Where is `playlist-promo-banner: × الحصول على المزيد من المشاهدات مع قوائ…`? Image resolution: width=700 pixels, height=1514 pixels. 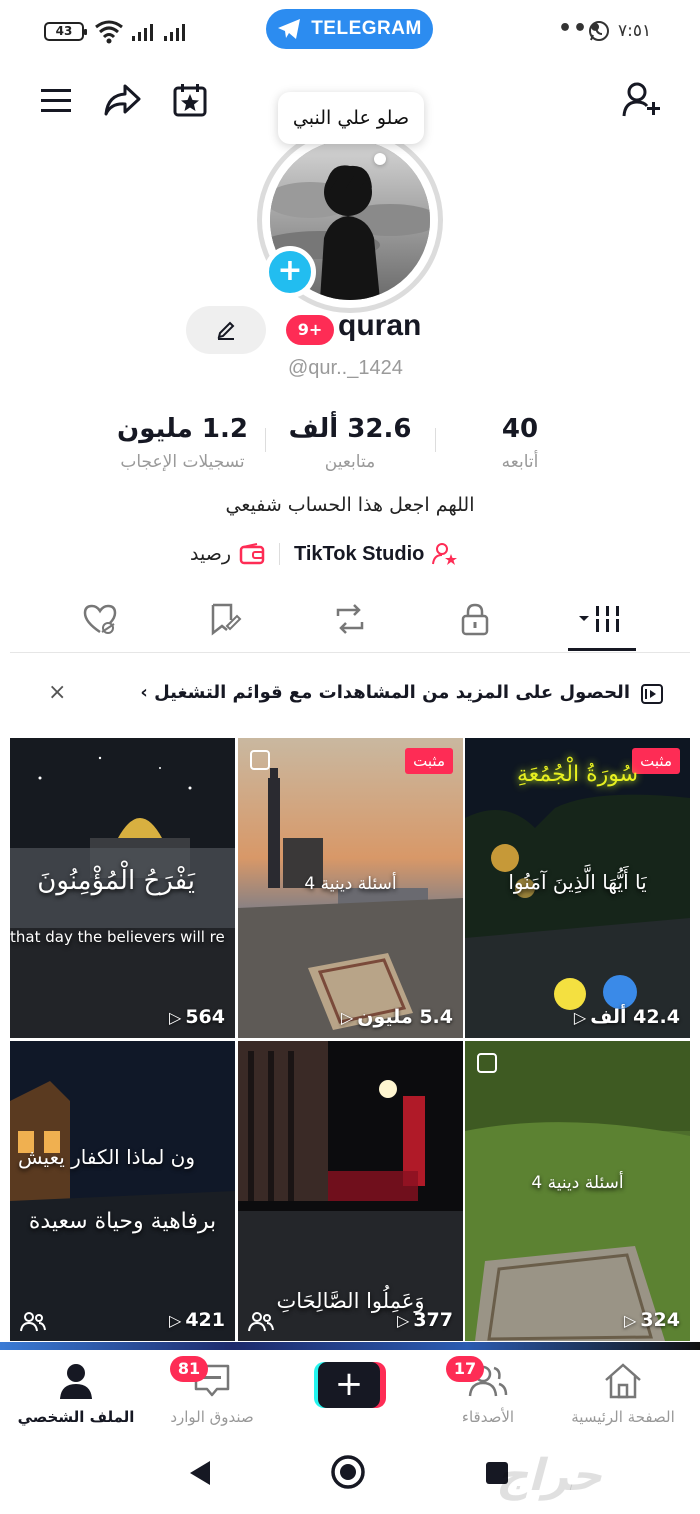 playlist-promo-banner: × الحصول على المزيد من المشاهدات مع قوائ… is located at coordinates (350, 694).